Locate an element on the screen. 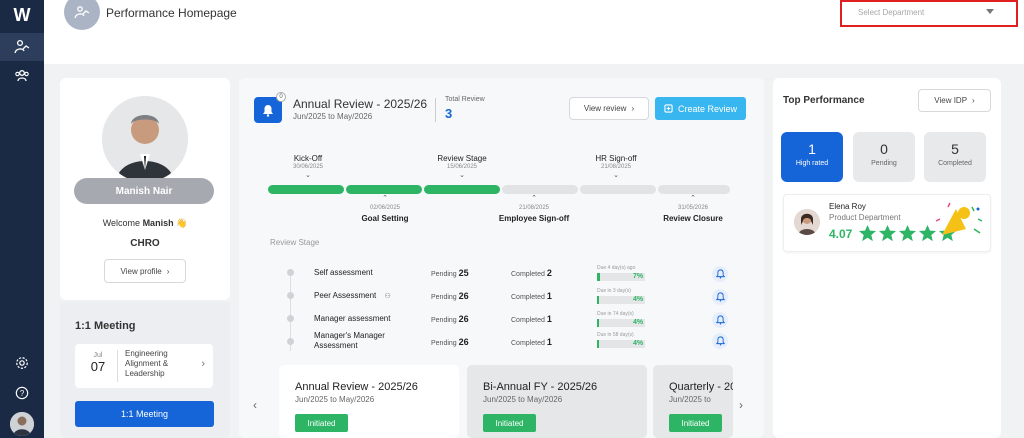  welcome-name: Manish is located at coordinates (158, 223).